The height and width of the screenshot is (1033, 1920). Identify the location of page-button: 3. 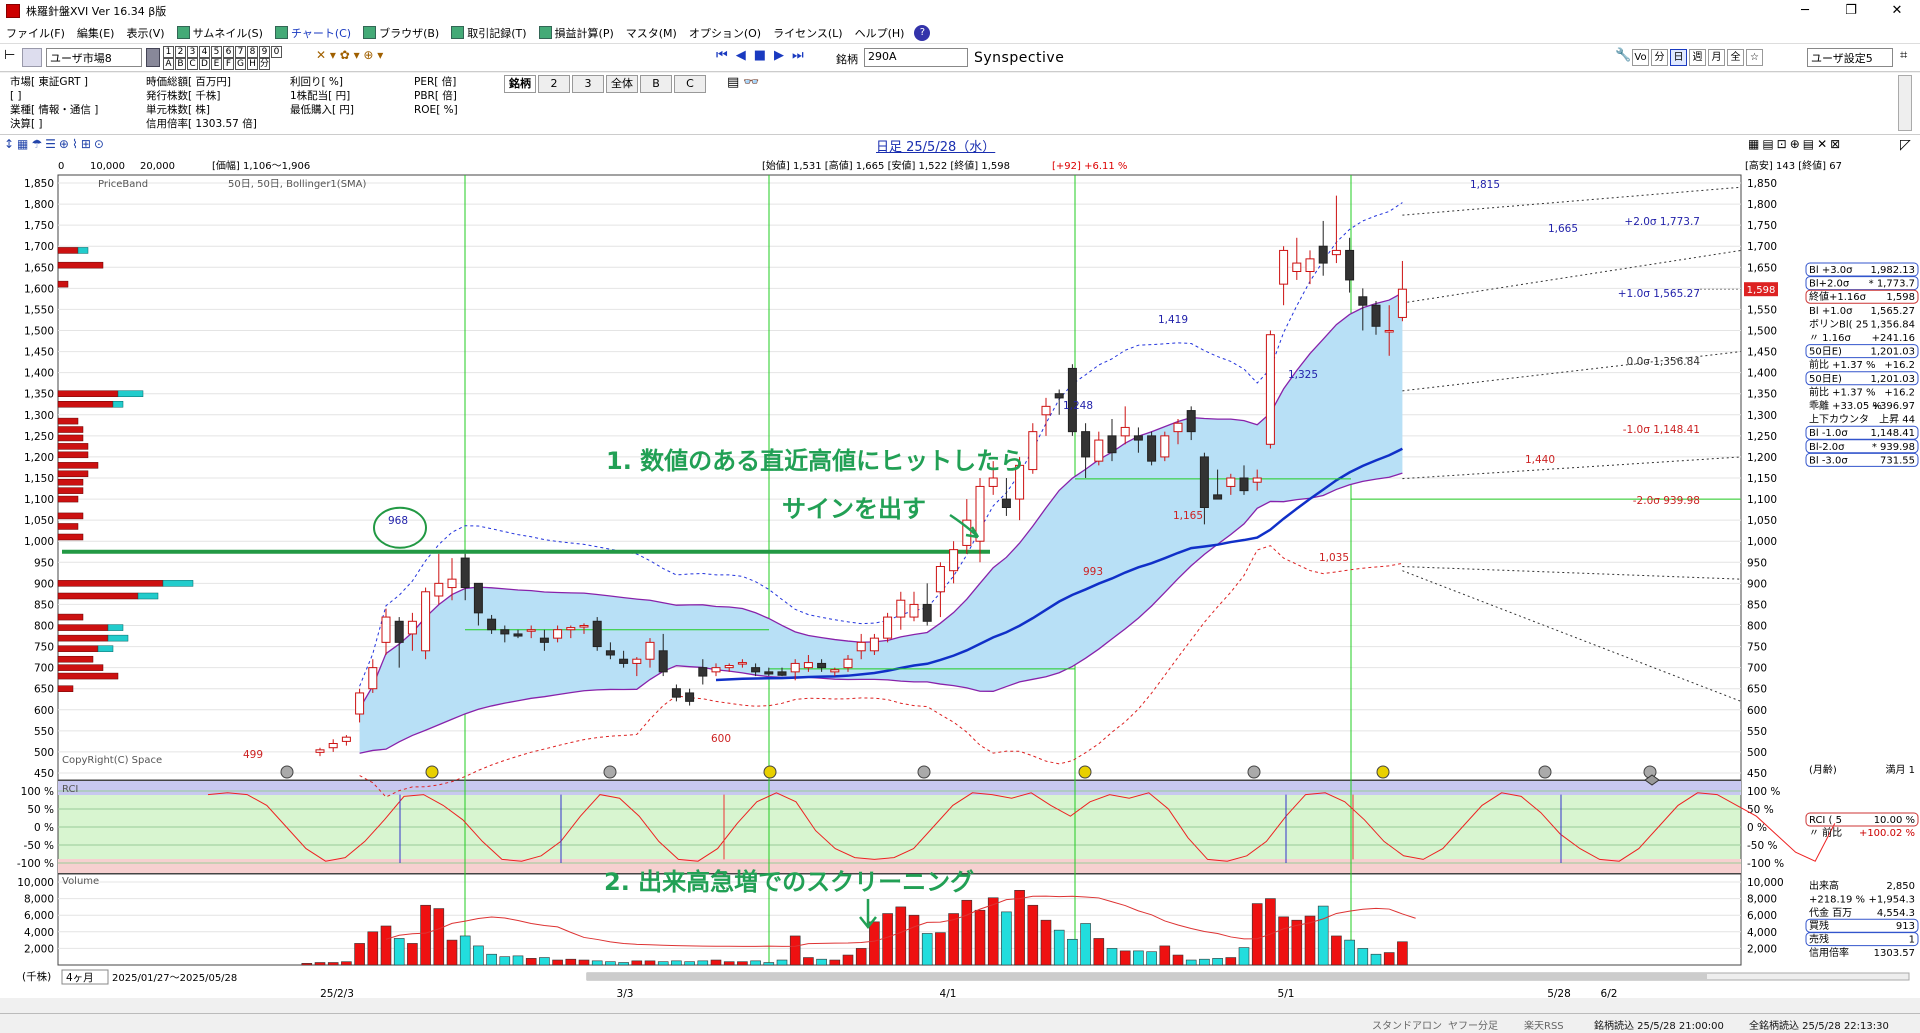
(192, 52).